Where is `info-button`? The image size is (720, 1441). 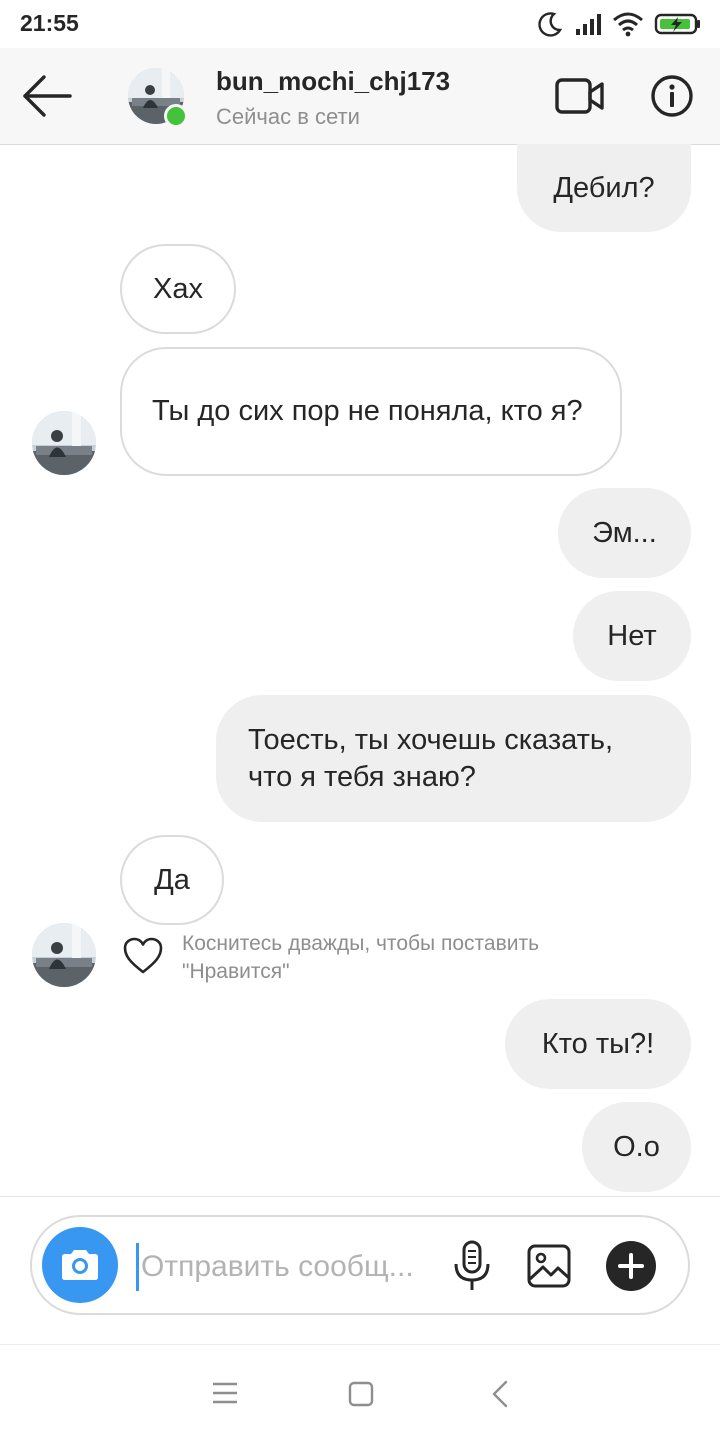 info-button is located at coordinates (672, 96).